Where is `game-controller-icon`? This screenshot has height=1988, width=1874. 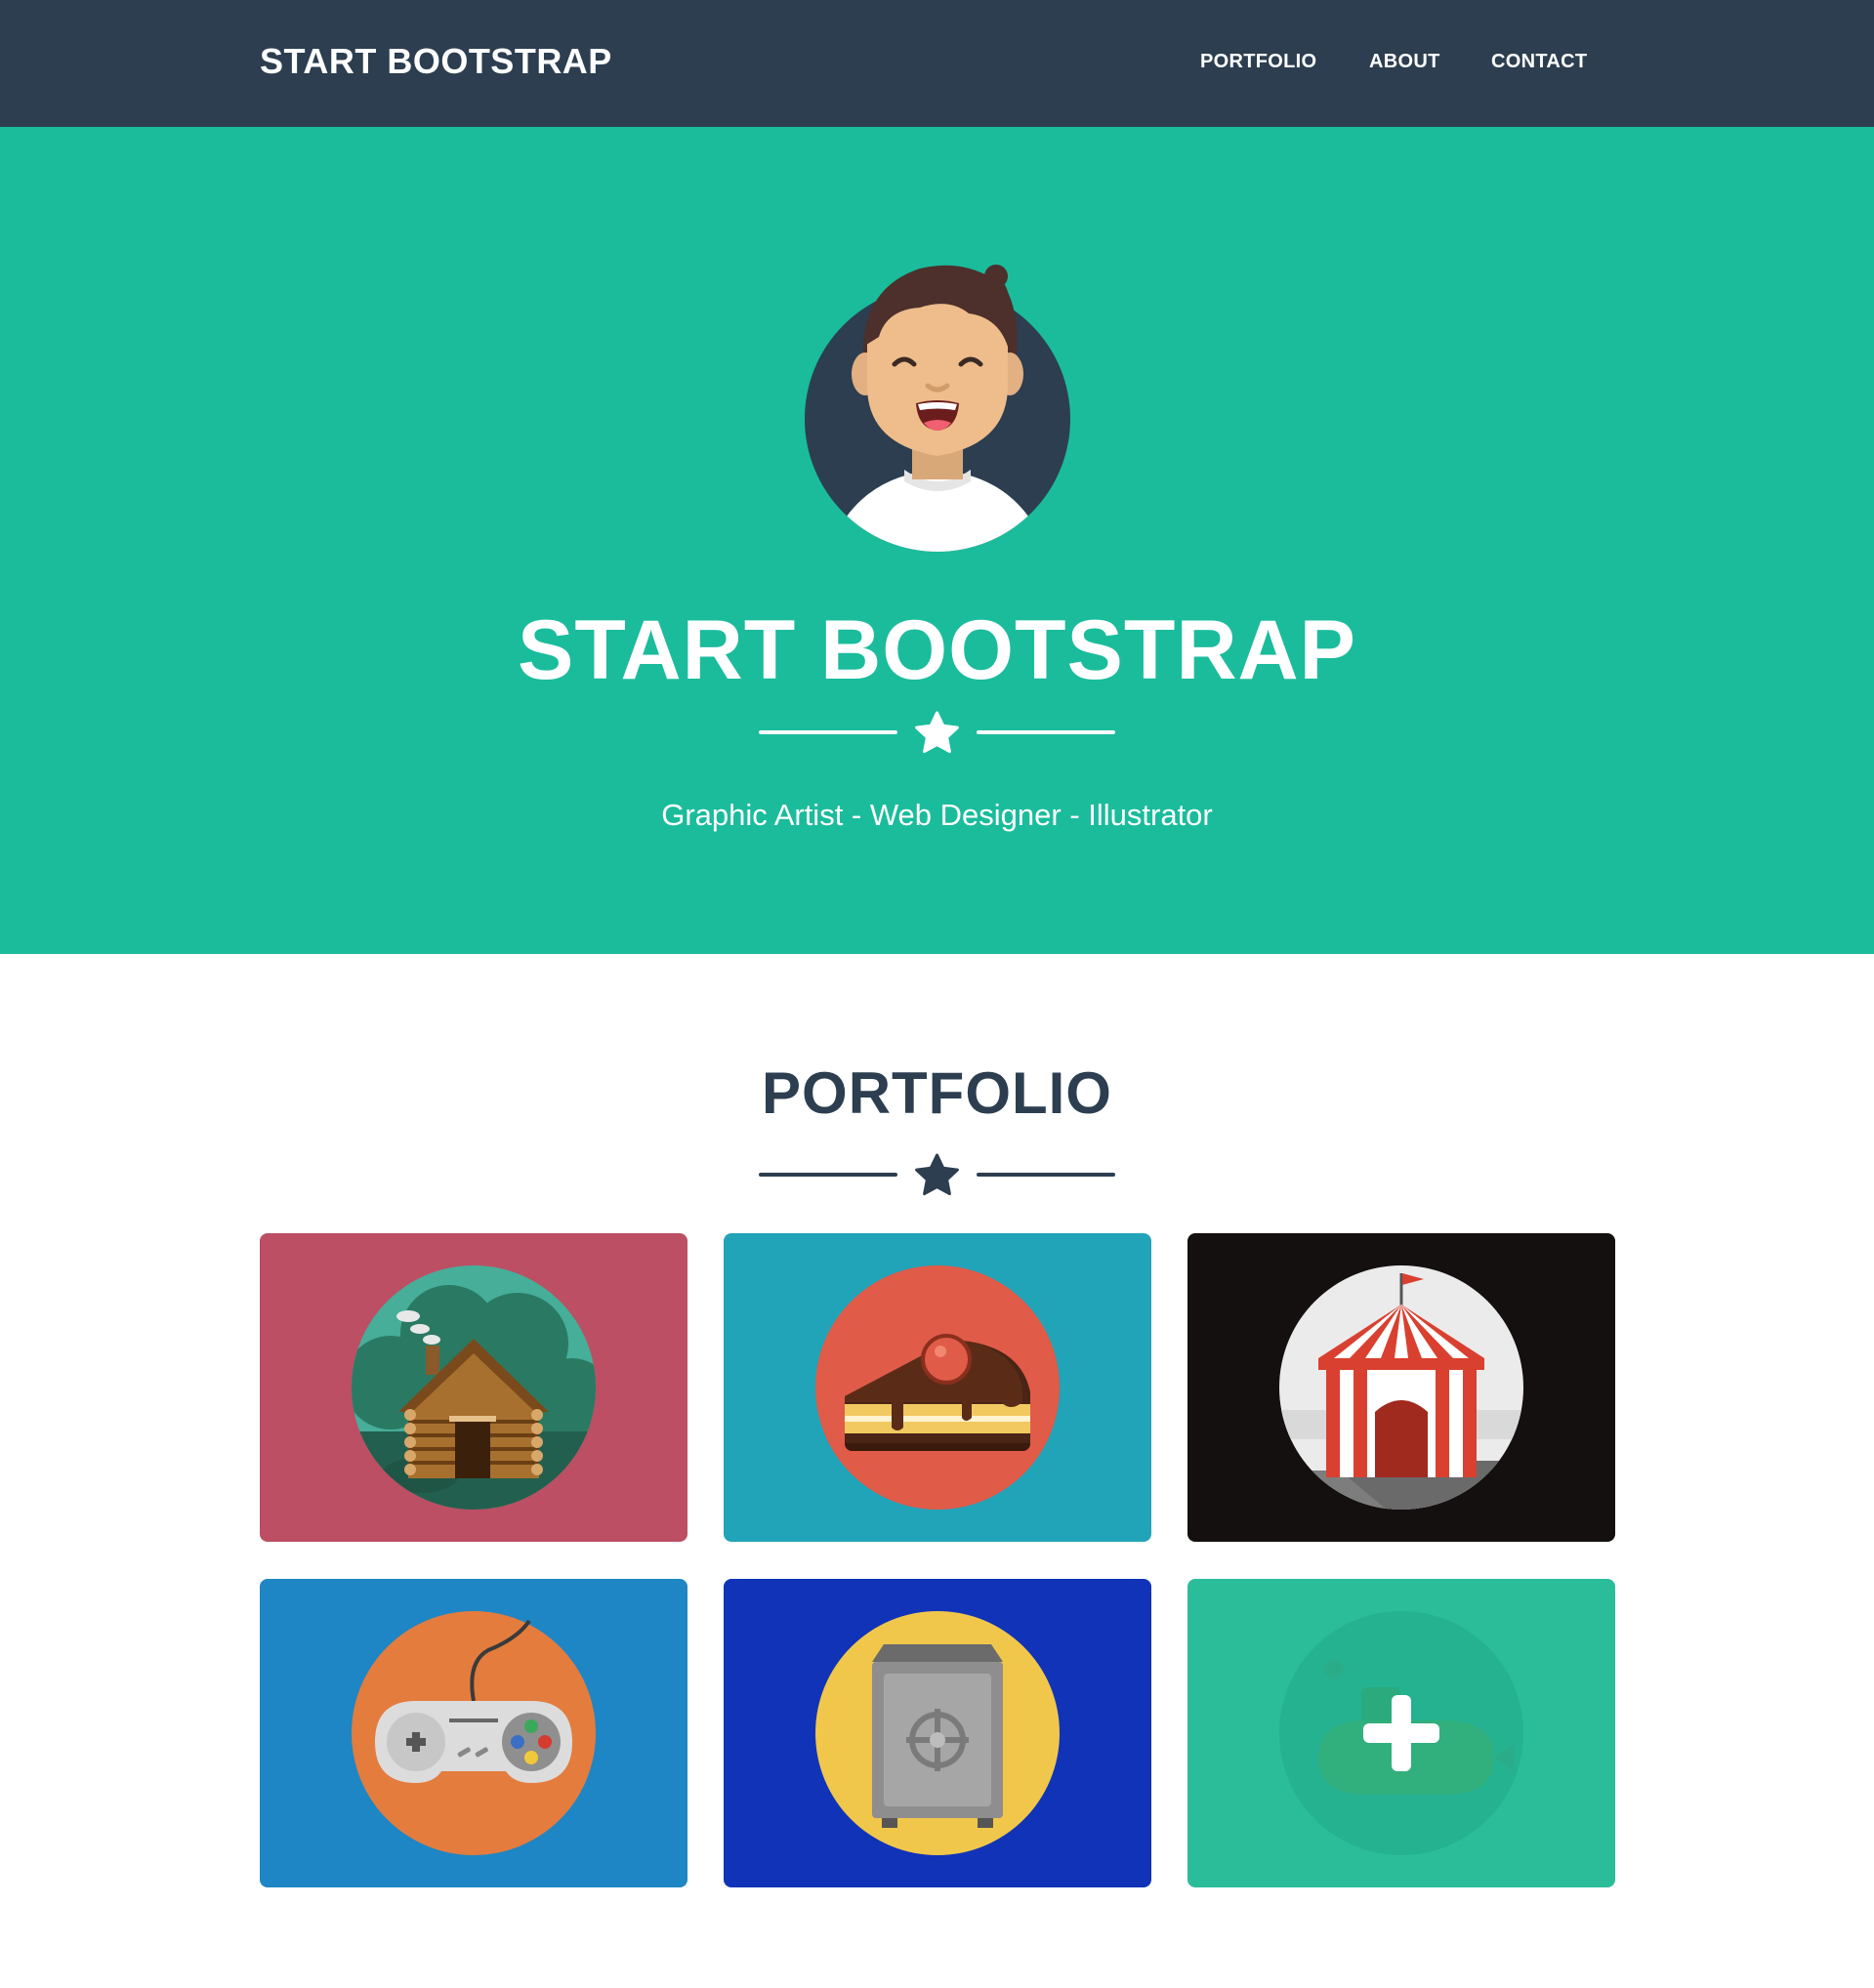 game-controller-icon is located at coordinates (474, 1733).